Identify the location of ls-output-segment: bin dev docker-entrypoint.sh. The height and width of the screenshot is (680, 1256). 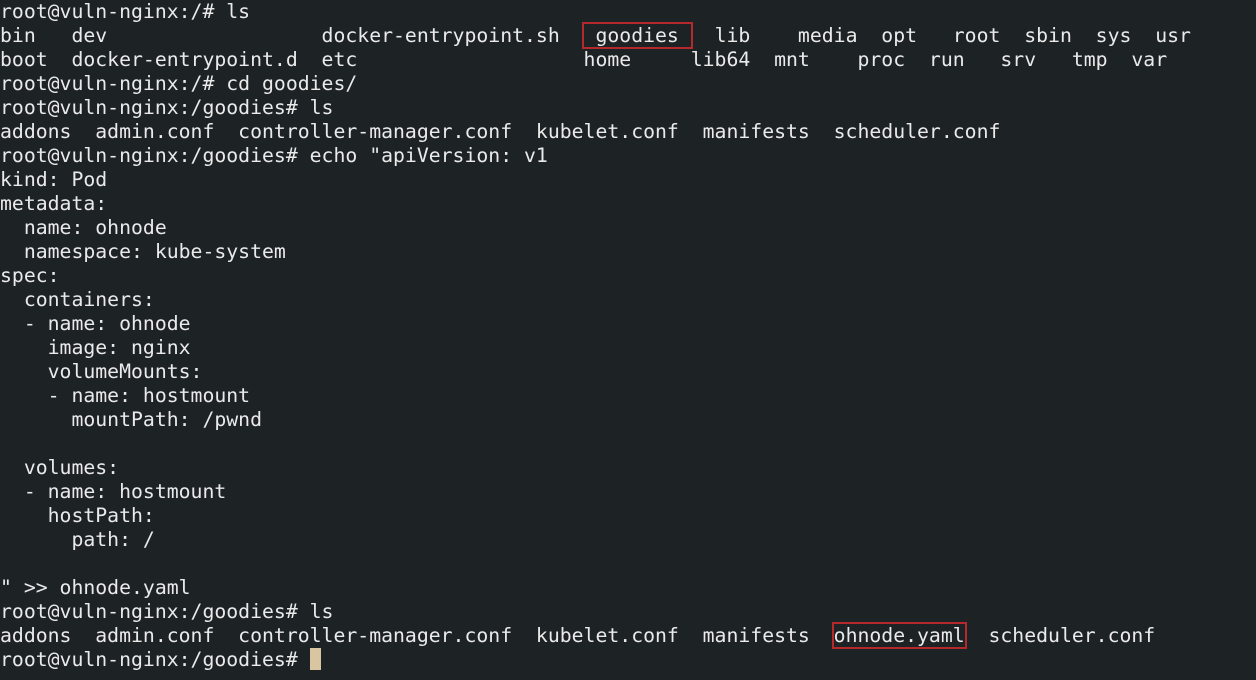
(292, 35).